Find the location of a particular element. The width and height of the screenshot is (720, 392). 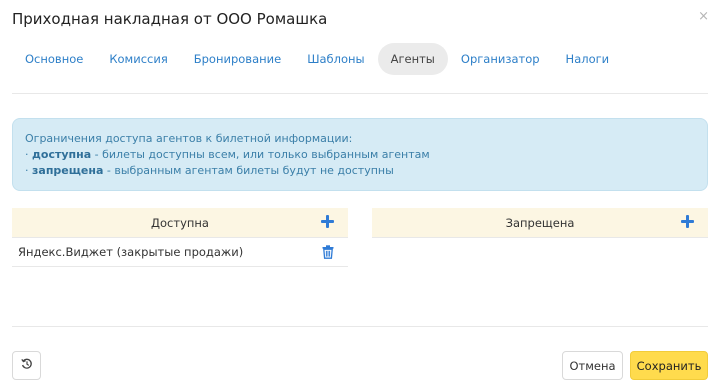

dialog-title: Приходная накладная от ООО Ромашка is located at coordinates (170, 19).